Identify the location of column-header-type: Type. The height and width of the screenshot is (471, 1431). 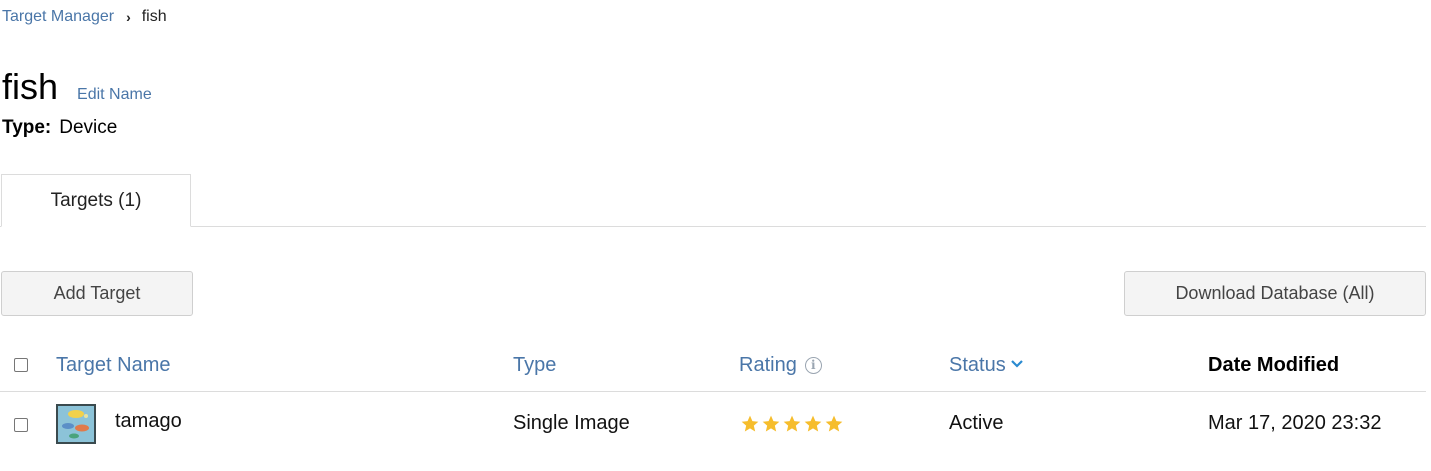
(534, 365).